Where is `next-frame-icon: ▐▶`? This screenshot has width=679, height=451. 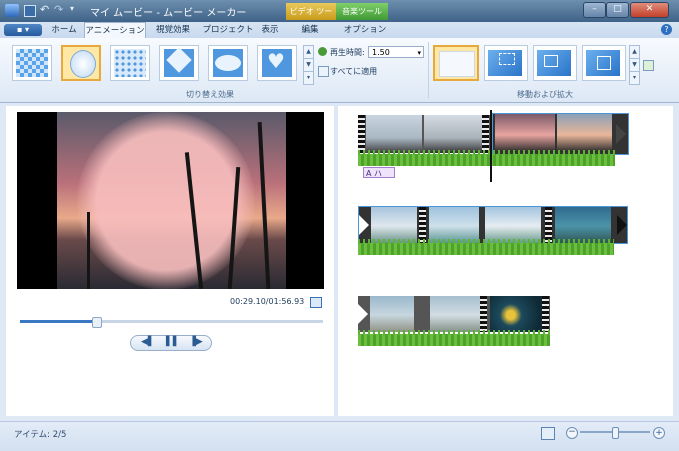 next-frame-icon: ▐▶ is located at coordinates (196, 342).